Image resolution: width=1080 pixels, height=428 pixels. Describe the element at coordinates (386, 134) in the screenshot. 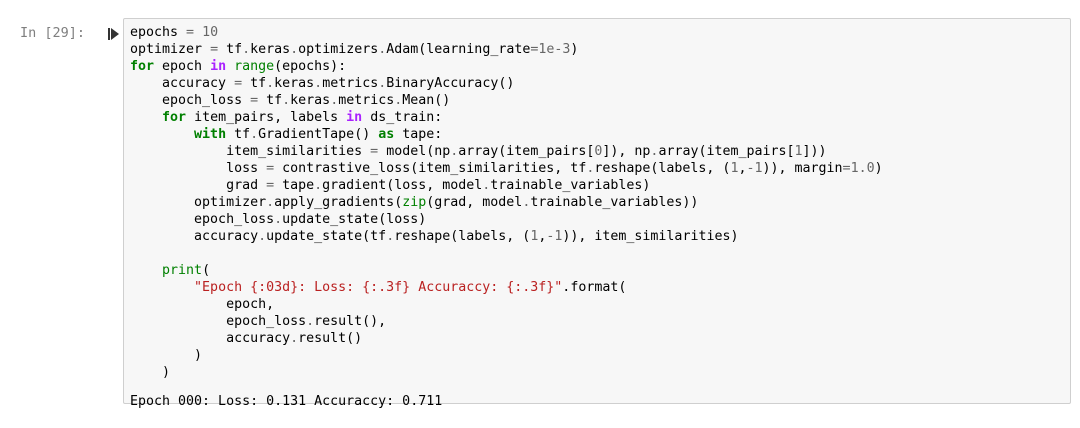

I see `code-token: as` at that location.